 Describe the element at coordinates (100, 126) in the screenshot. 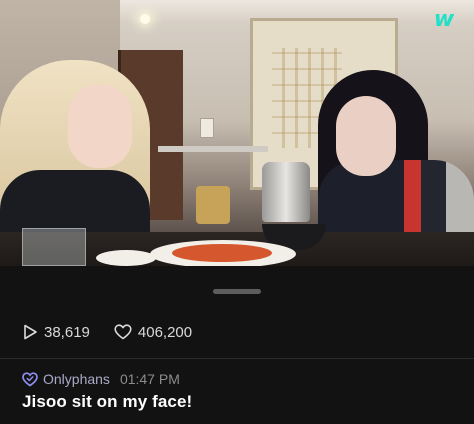

I see `person-left-face` at that location.